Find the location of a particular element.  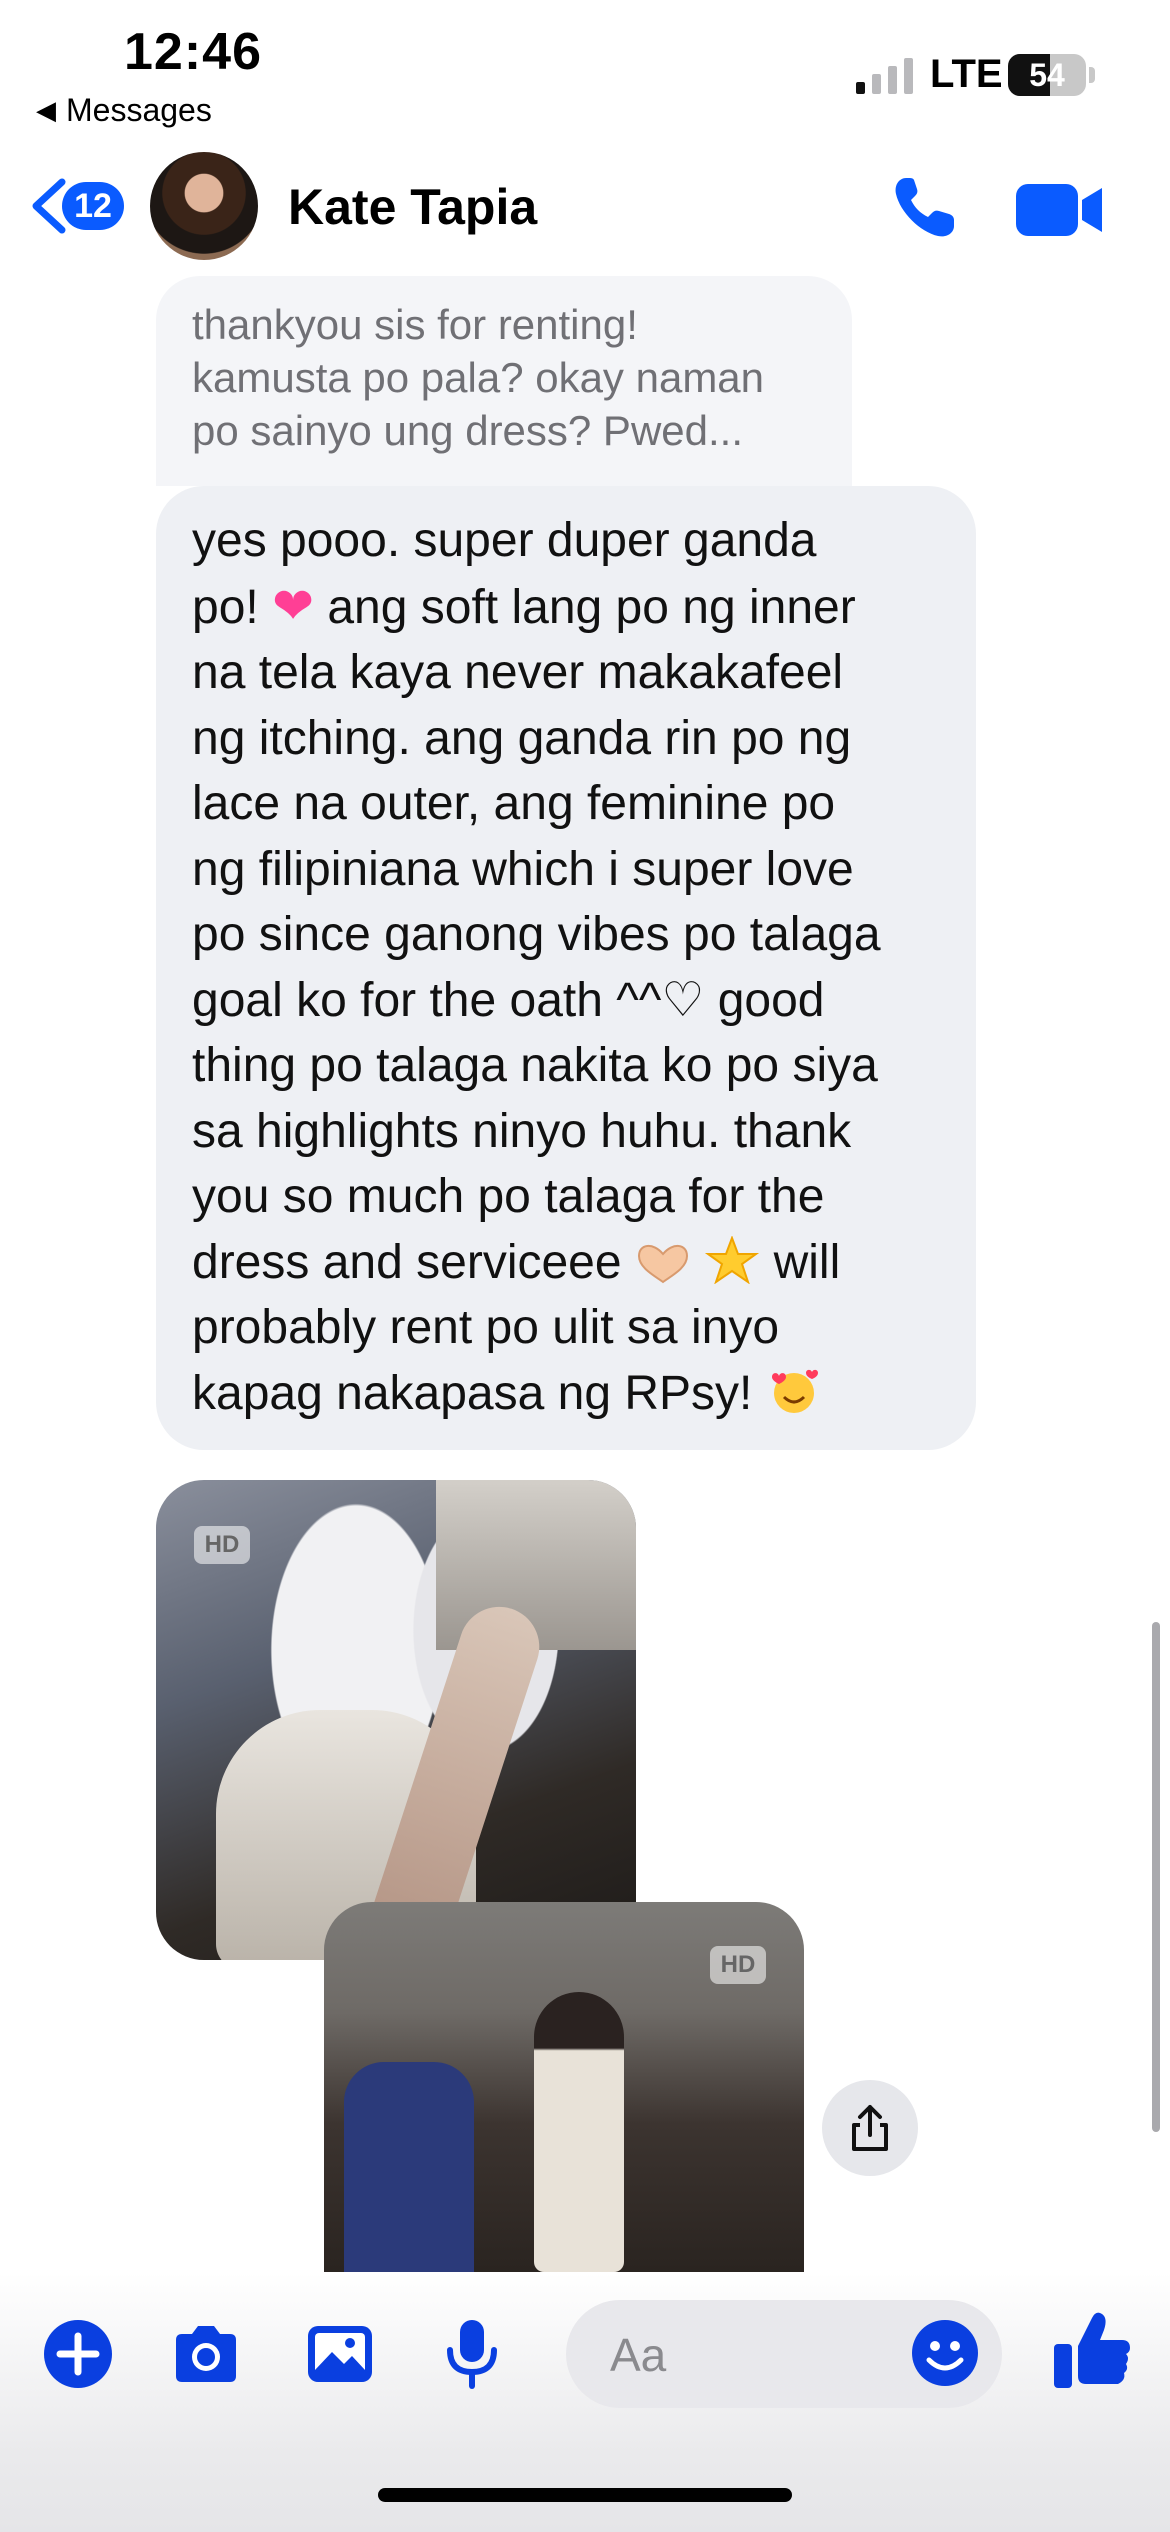

message-line: ang soft lang po ng inner is located at coordinates (591, 607).